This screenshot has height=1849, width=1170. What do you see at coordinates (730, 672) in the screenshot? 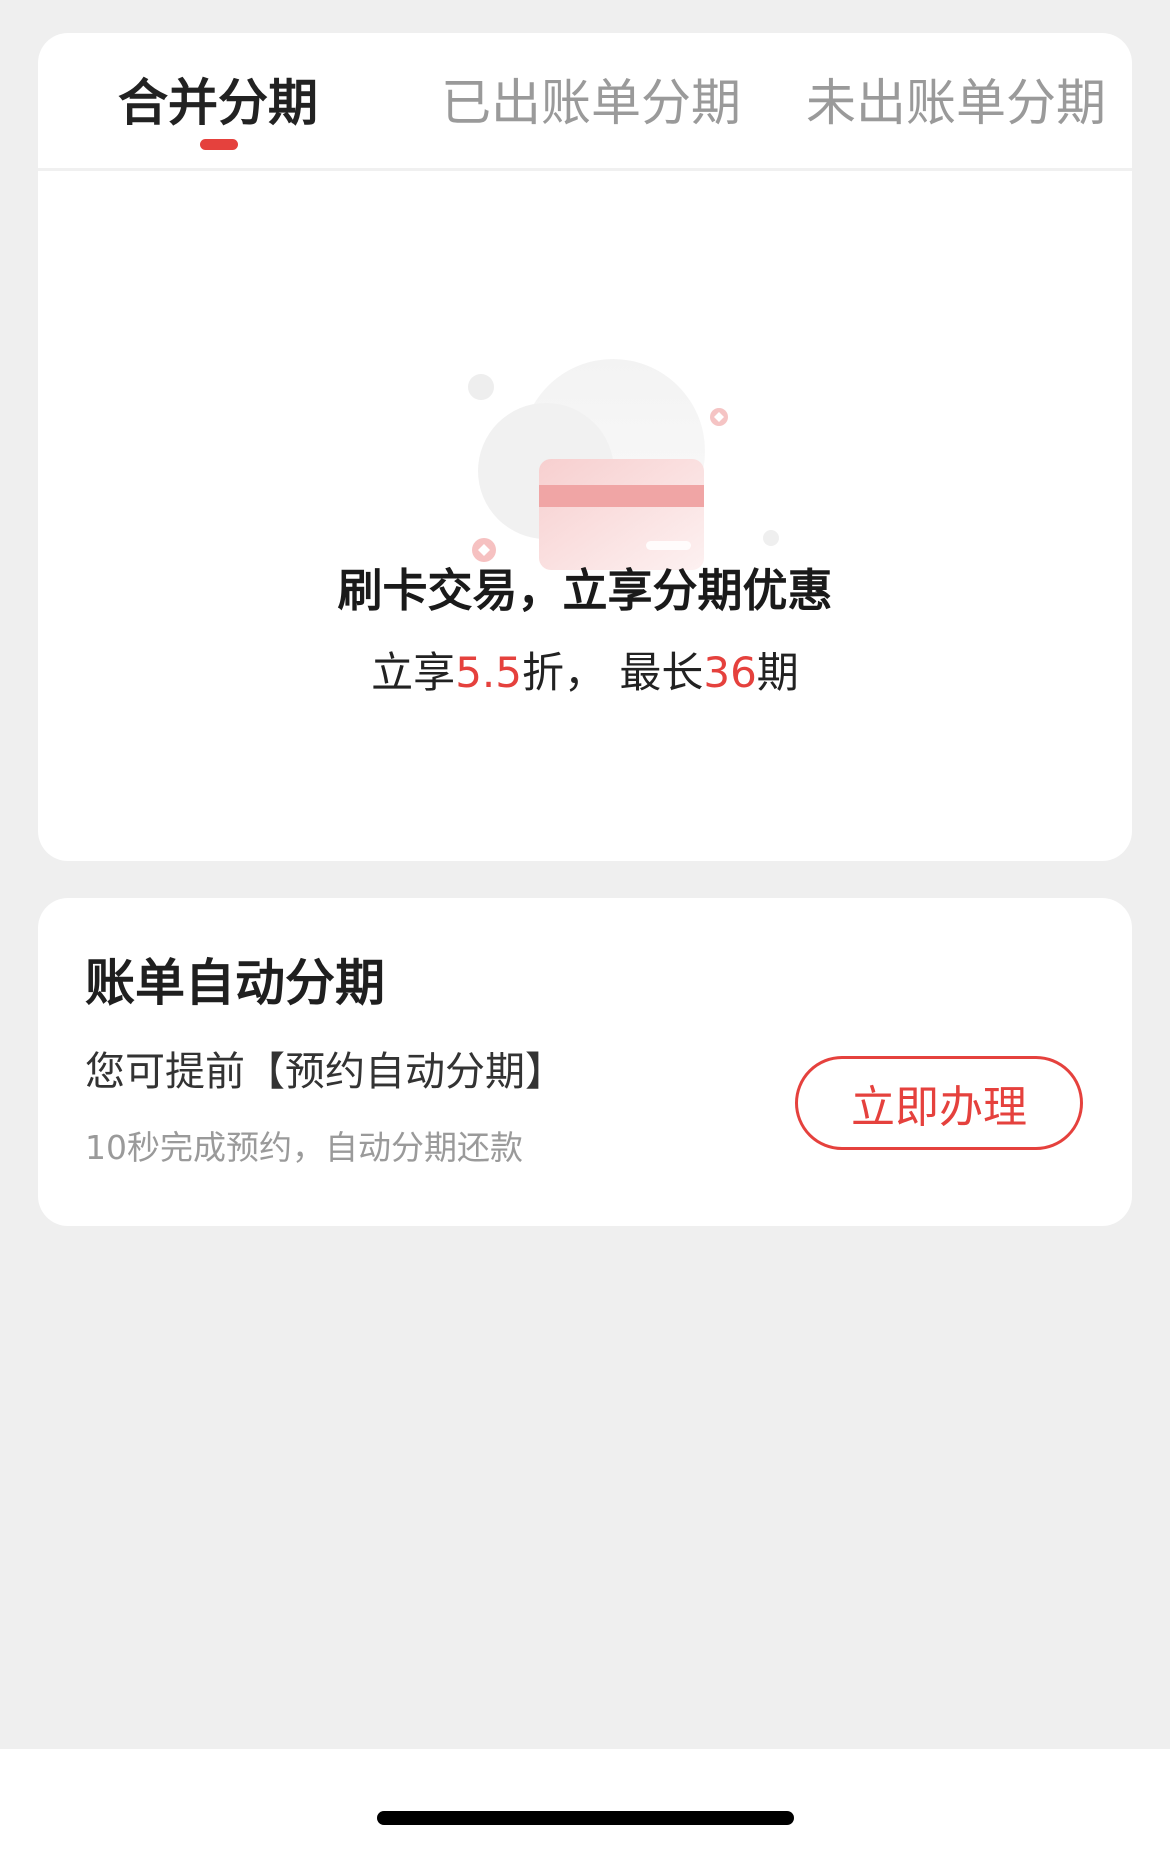
I see `max-periods-value: 36` at bounding box center [730, 672].